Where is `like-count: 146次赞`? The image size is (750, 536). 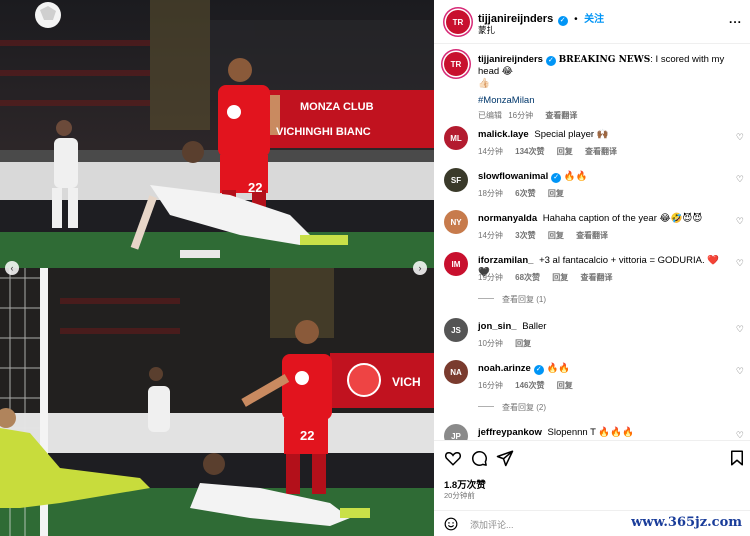
like-count: 146次赞 is located at coordinates (529, 385).